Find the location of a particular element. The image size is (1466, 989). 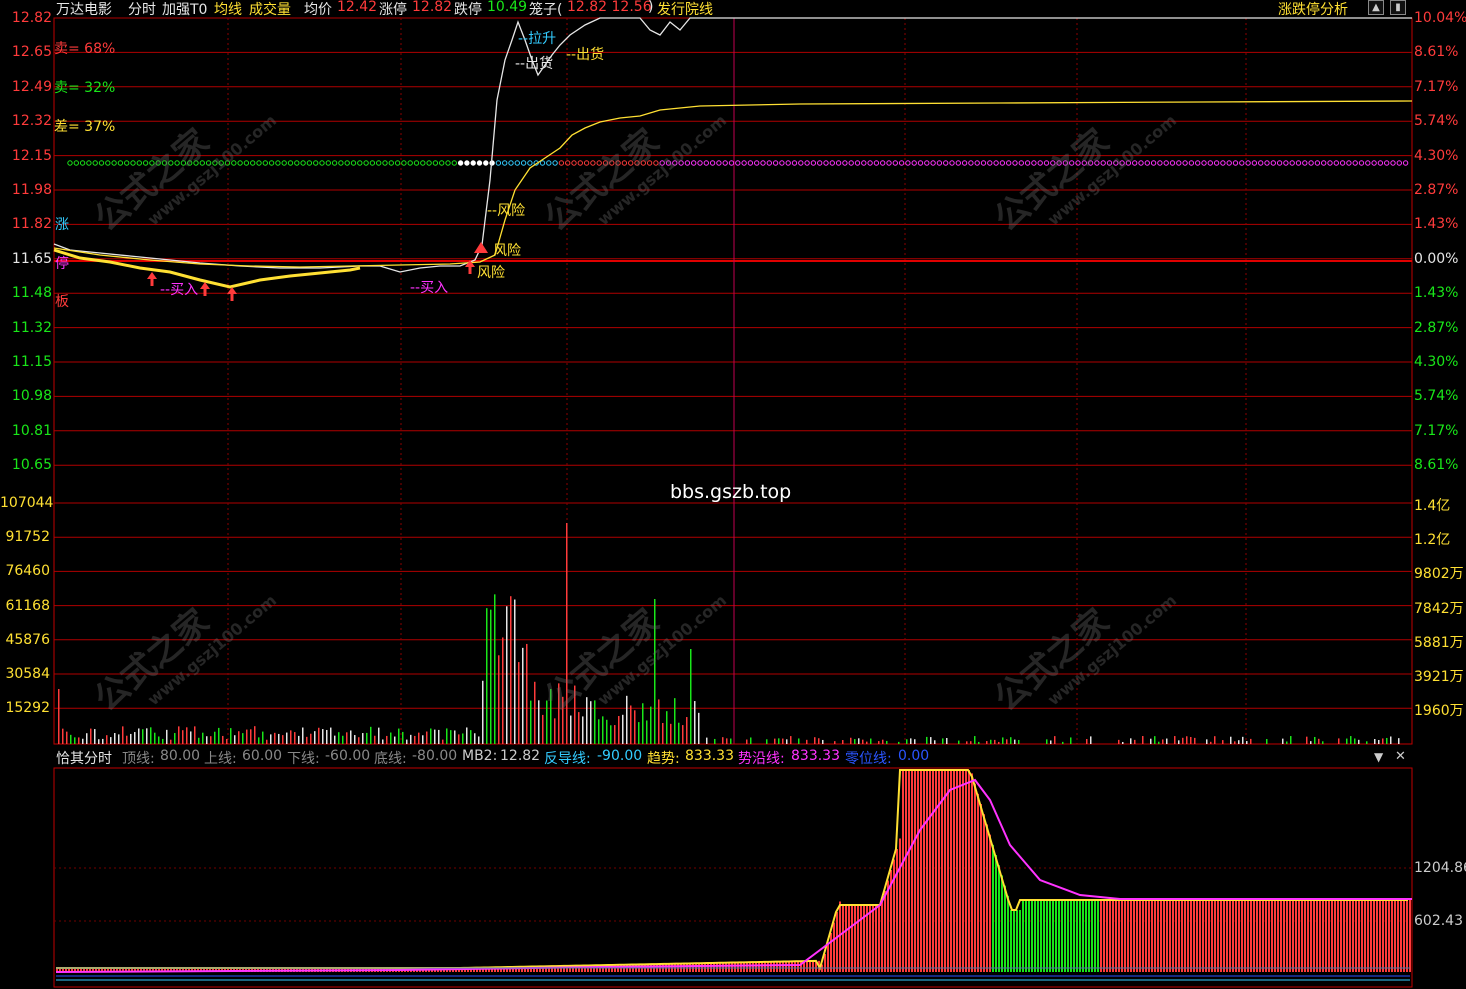

price-tick: 10.81 is located at coordinates (31, 430).